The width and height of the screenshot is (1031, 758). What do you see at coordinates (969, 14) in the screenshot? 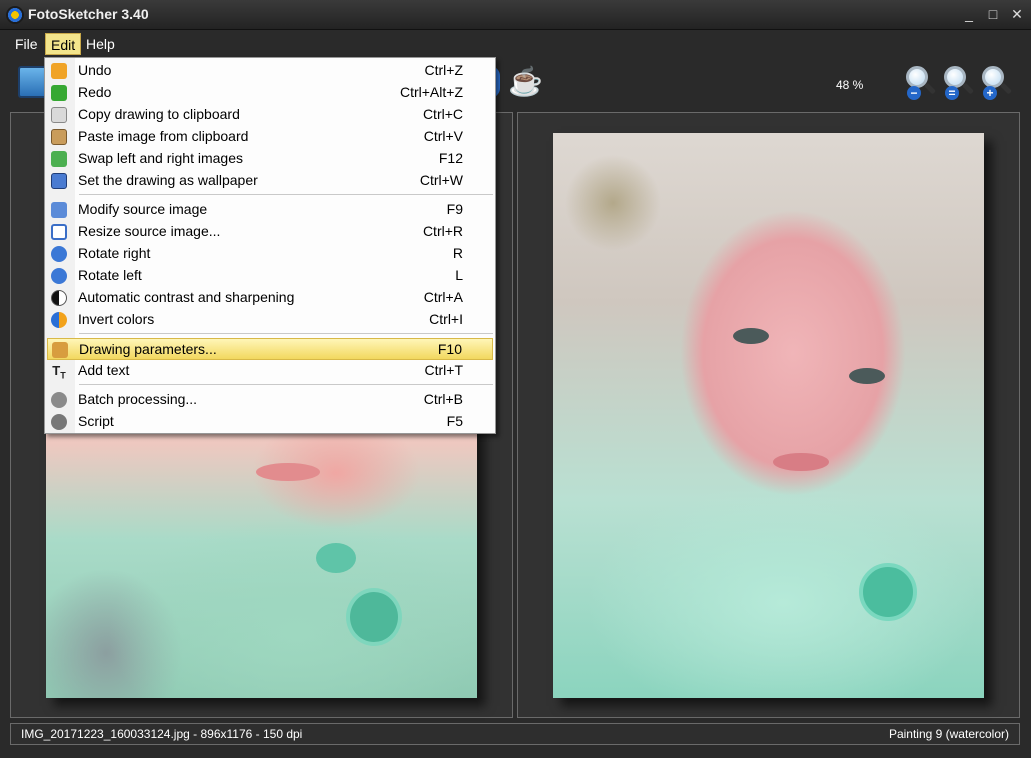
I see `minimize-button: _` at bounding box center [969, 14].